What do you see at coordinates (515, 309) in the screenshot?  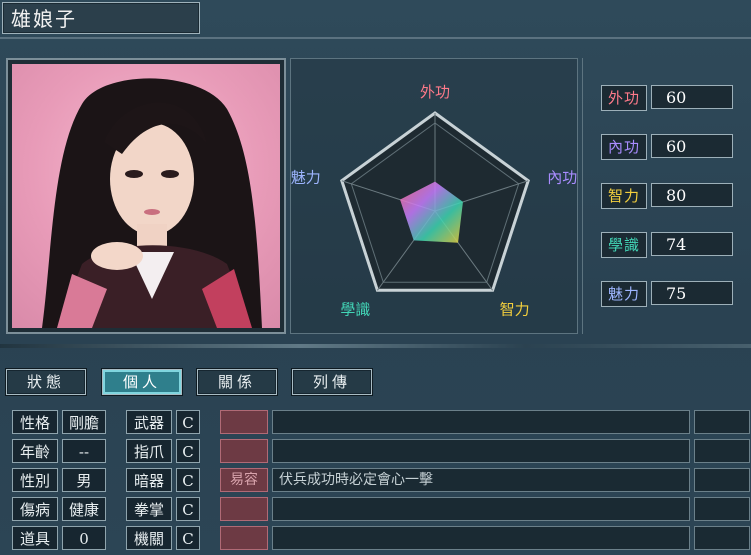 I see `radar-axis-label: 智力` at bounding box center [515, 309].